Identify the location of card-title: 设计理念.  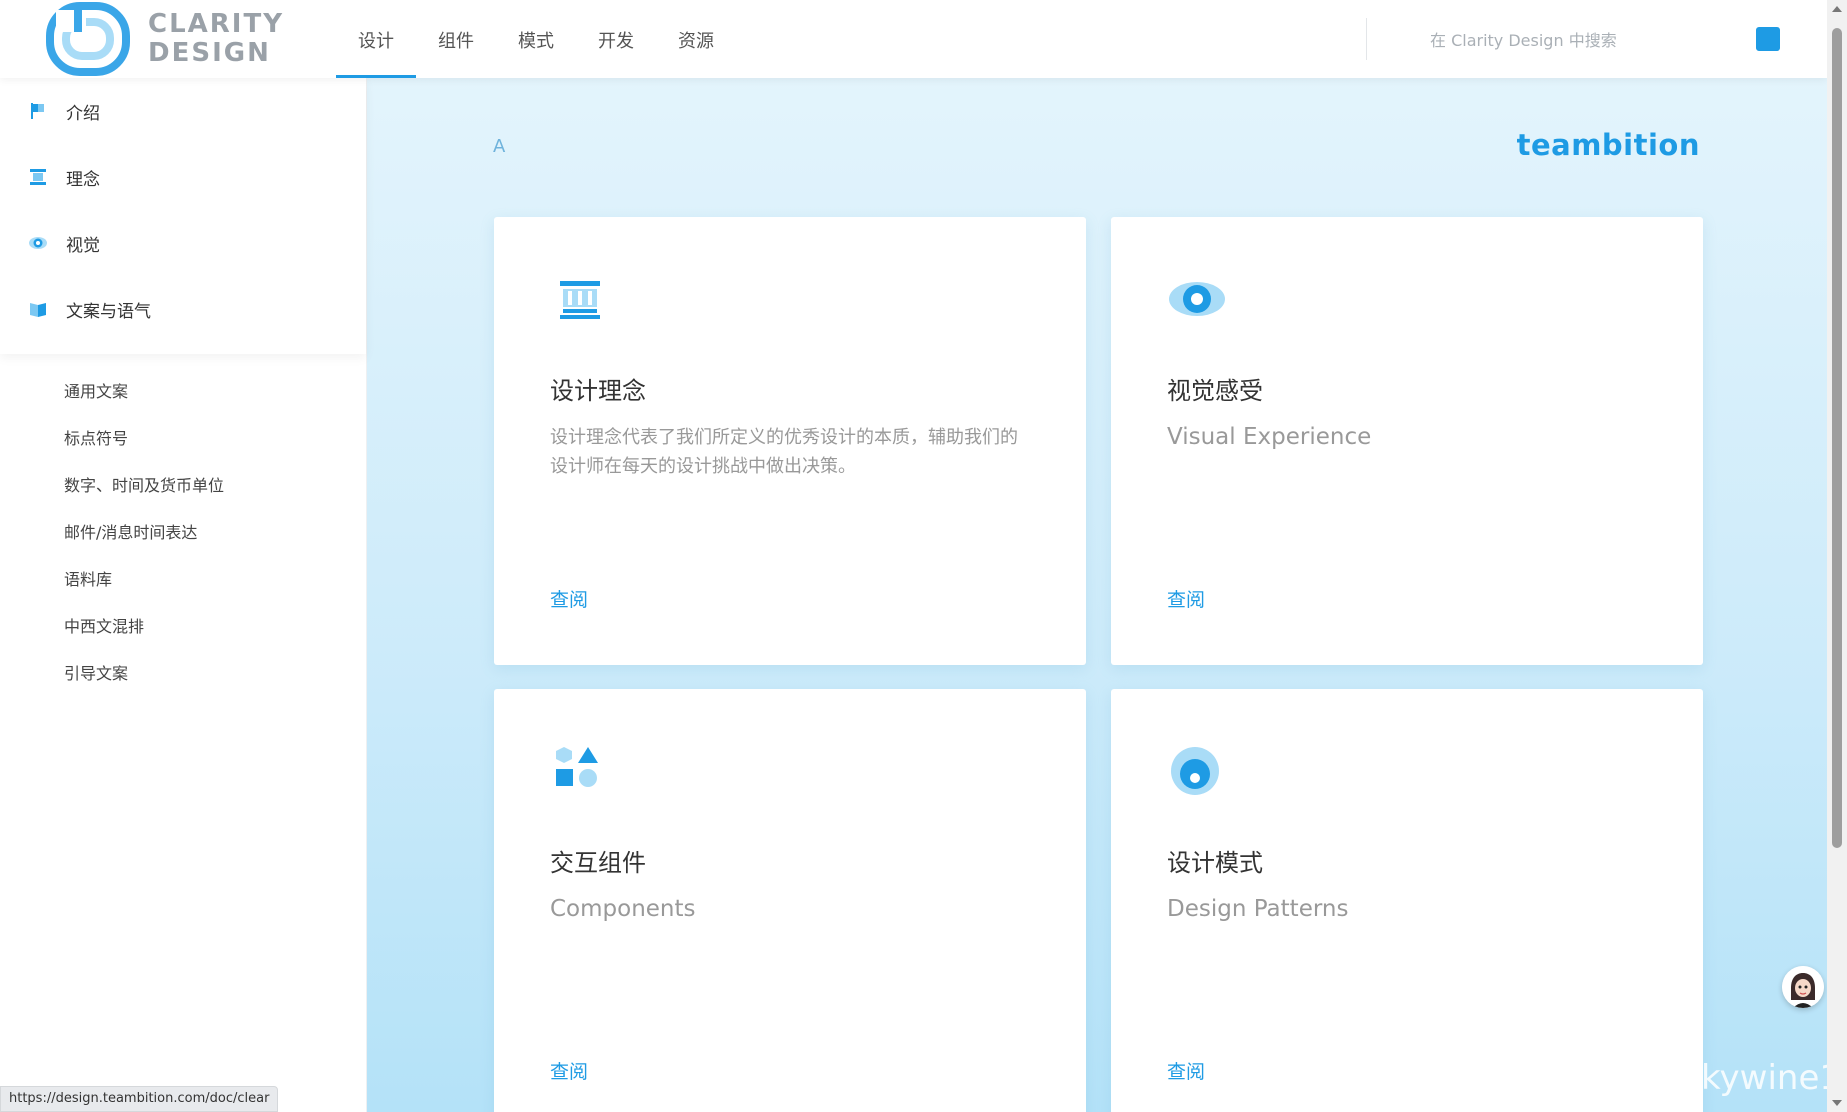
(598, 391).